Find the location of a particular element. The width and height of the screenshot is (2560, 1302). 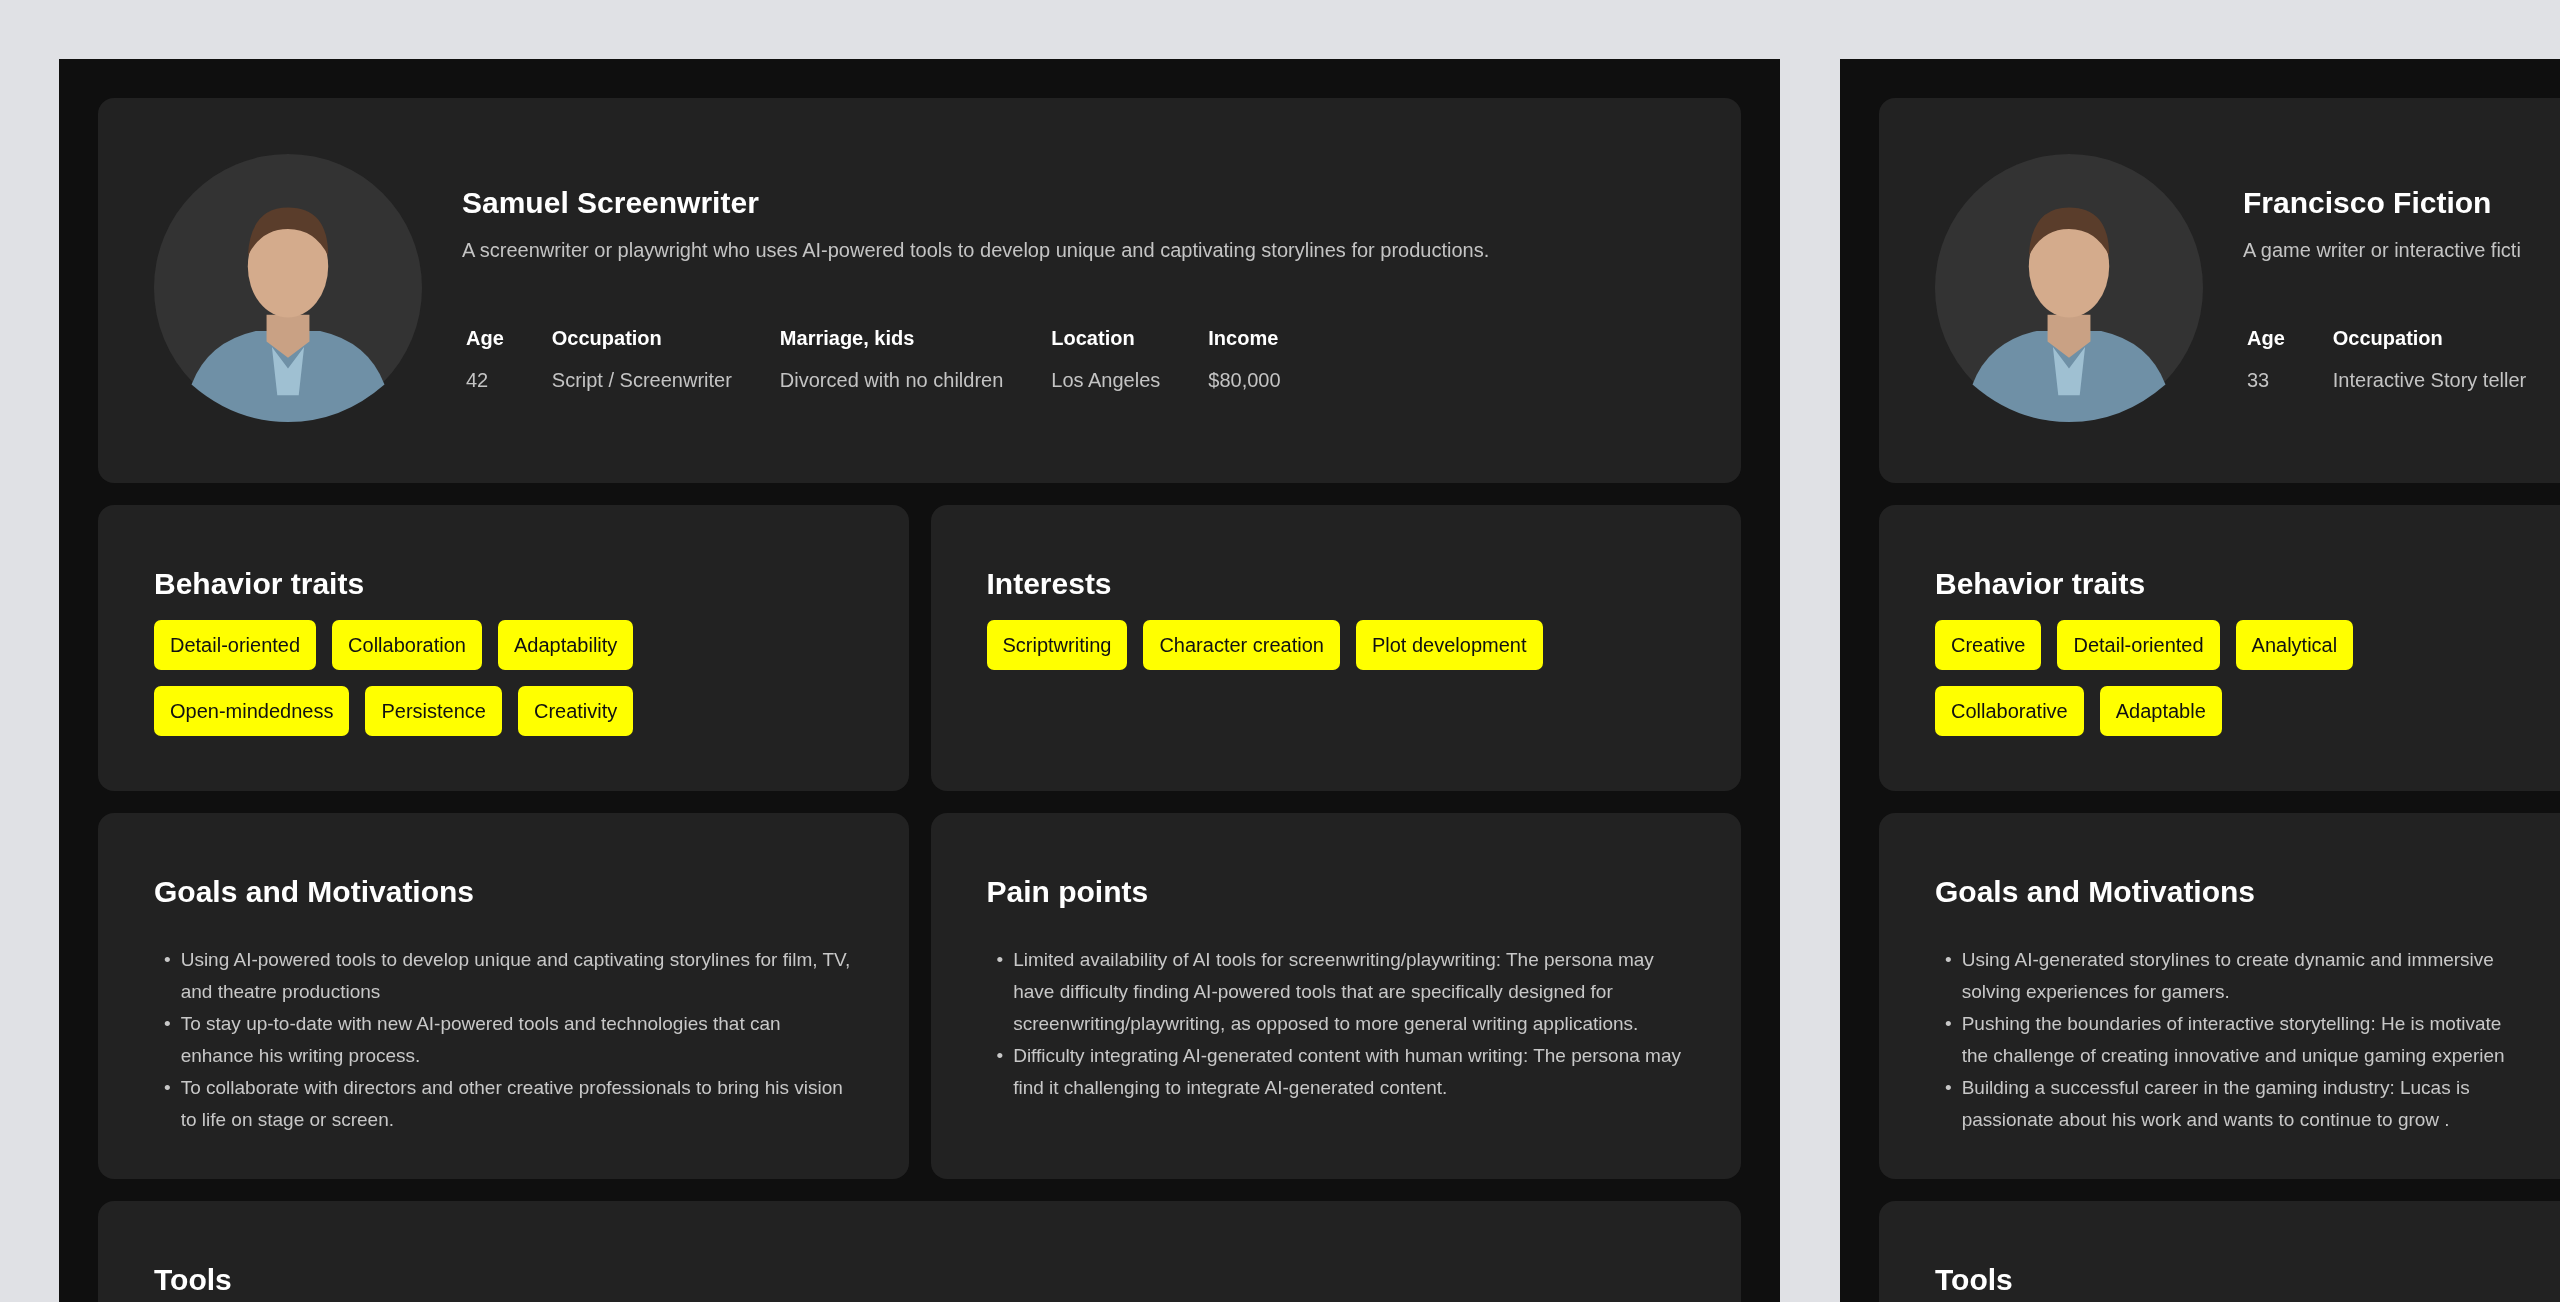

persona-name: Samuel Screenwriter is located at coordinates (611, 203).